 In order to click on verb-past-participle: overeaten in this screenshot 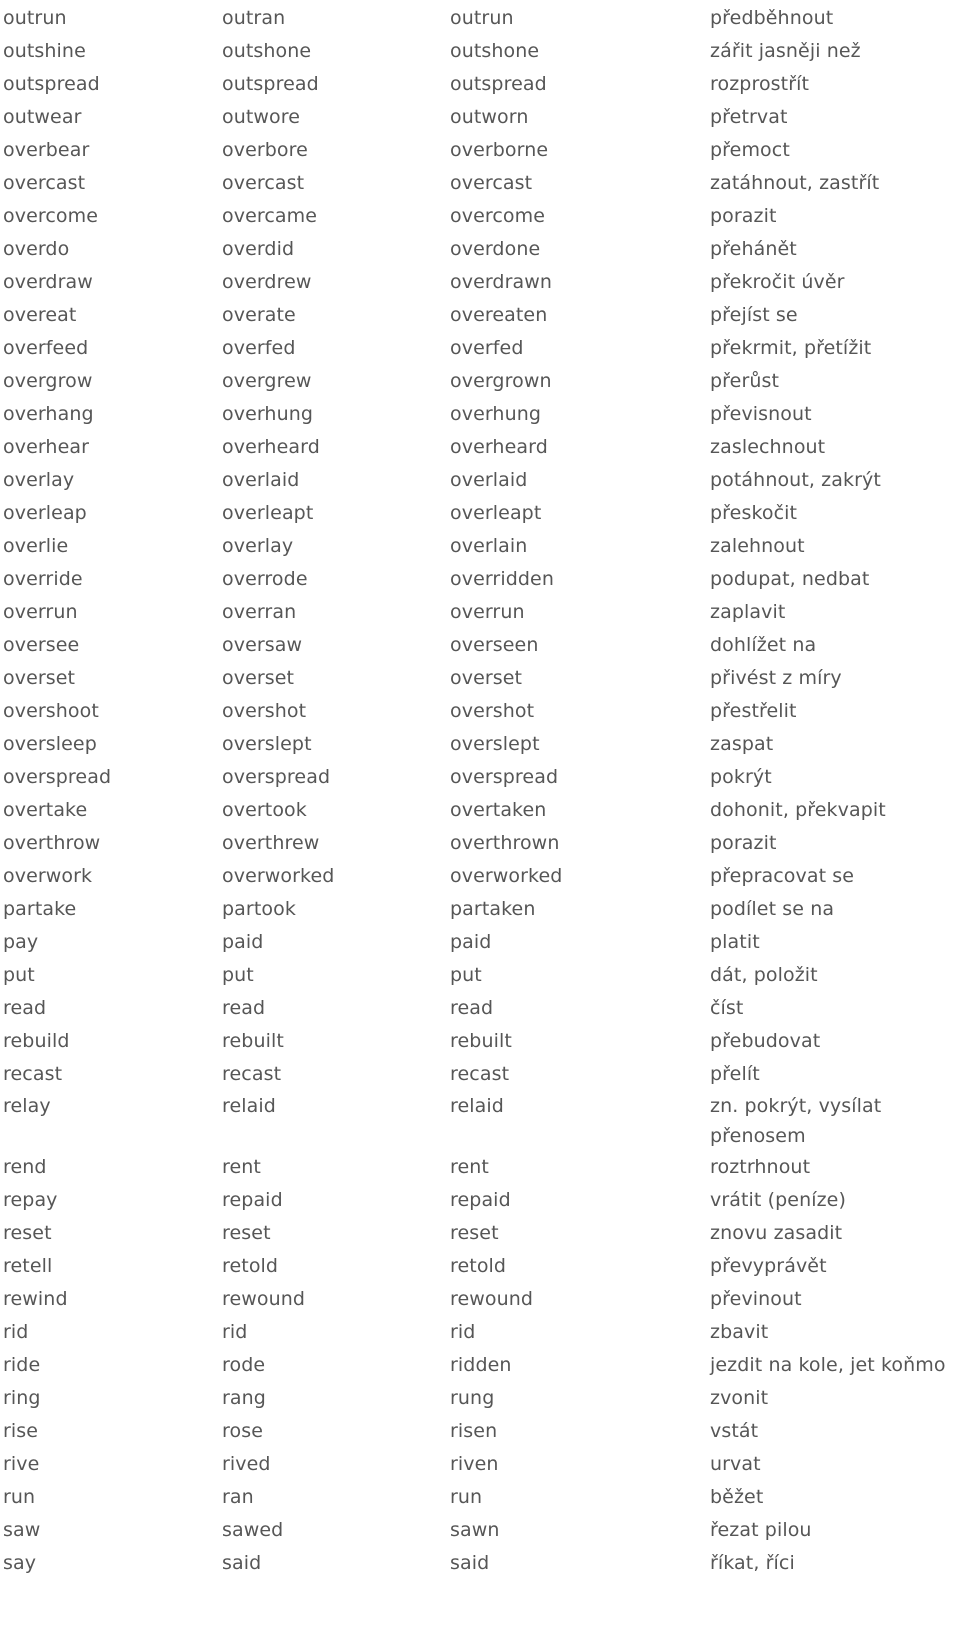, I will do `click(499, 315)`.